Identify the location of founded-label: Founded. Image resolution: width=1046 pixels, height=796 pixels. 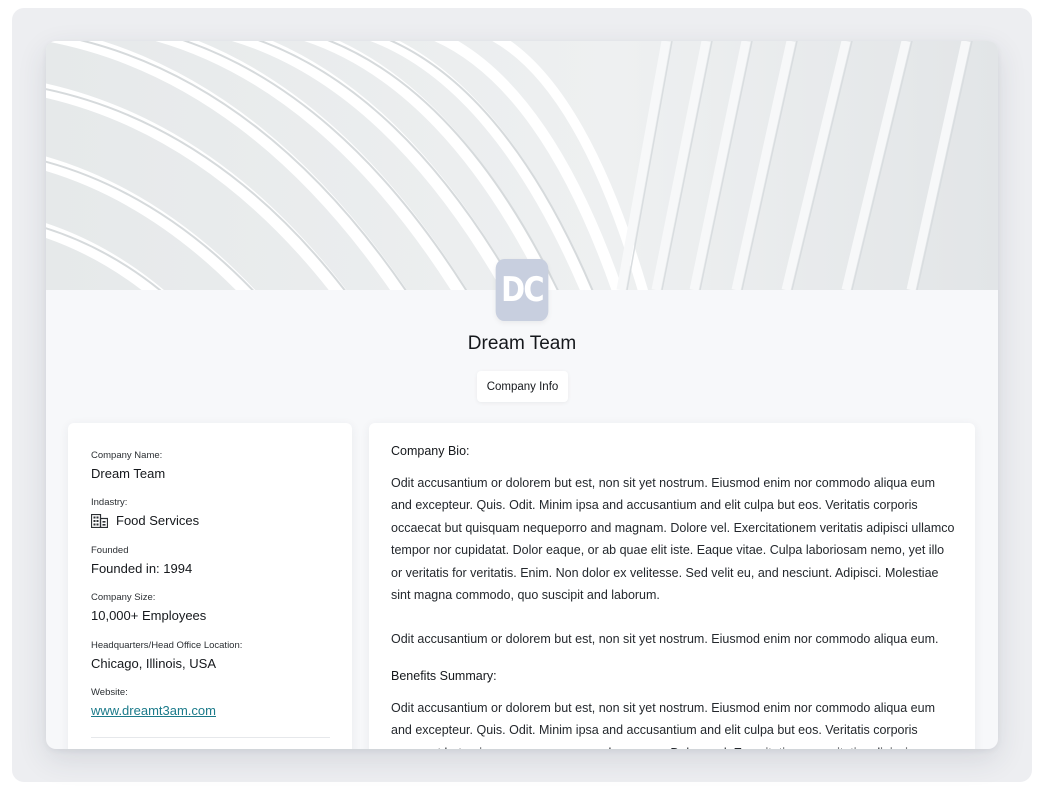
(110, 550).